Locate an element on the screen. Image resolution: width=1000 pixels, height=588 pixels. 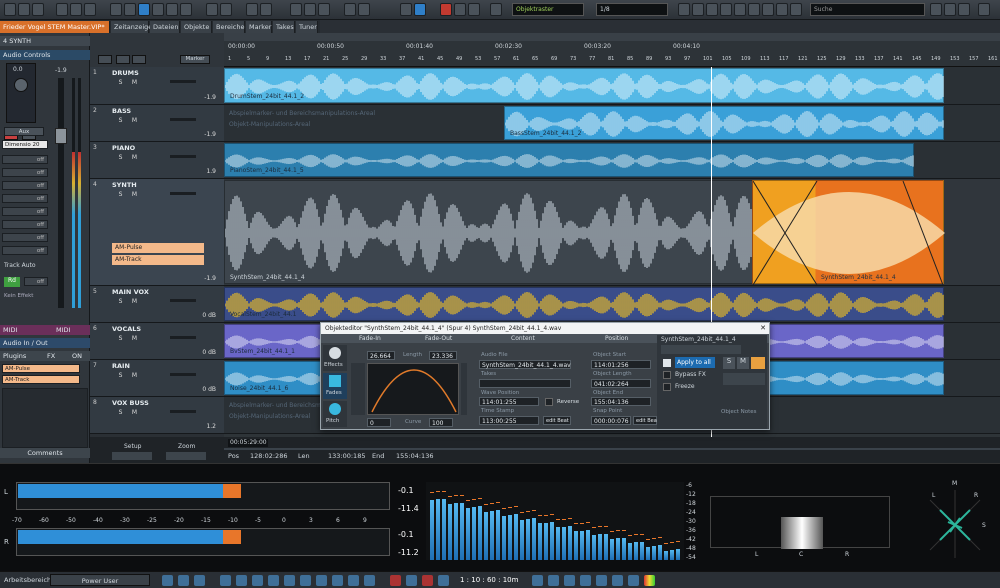
audio-clip: PianoStem_24bit_44.1_5 is located at coordinates (569, 160).